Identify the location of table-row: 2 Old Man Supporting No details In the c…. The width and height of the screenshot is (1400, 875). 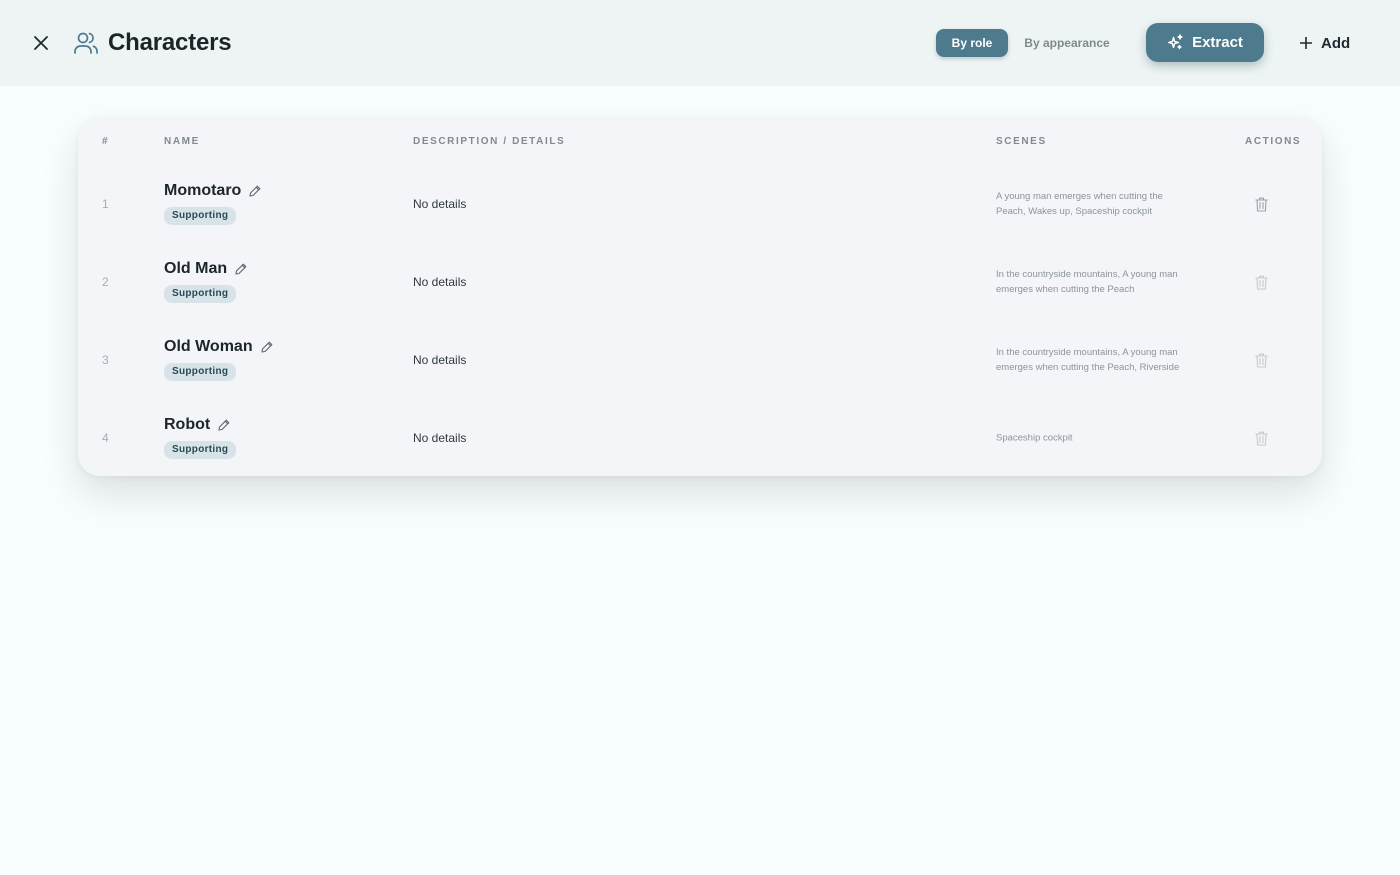
(700, 282).